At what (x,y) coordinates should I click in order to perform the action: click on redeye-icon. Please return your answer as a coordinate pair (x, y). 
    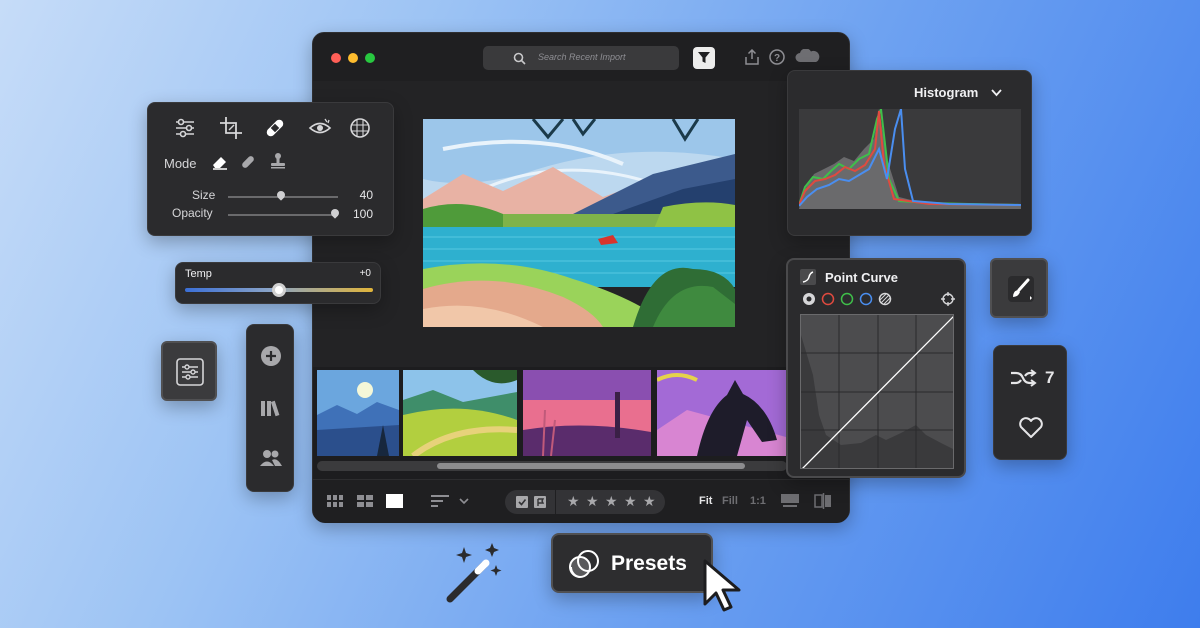
    Looking at the image, I should click on (320, 128).